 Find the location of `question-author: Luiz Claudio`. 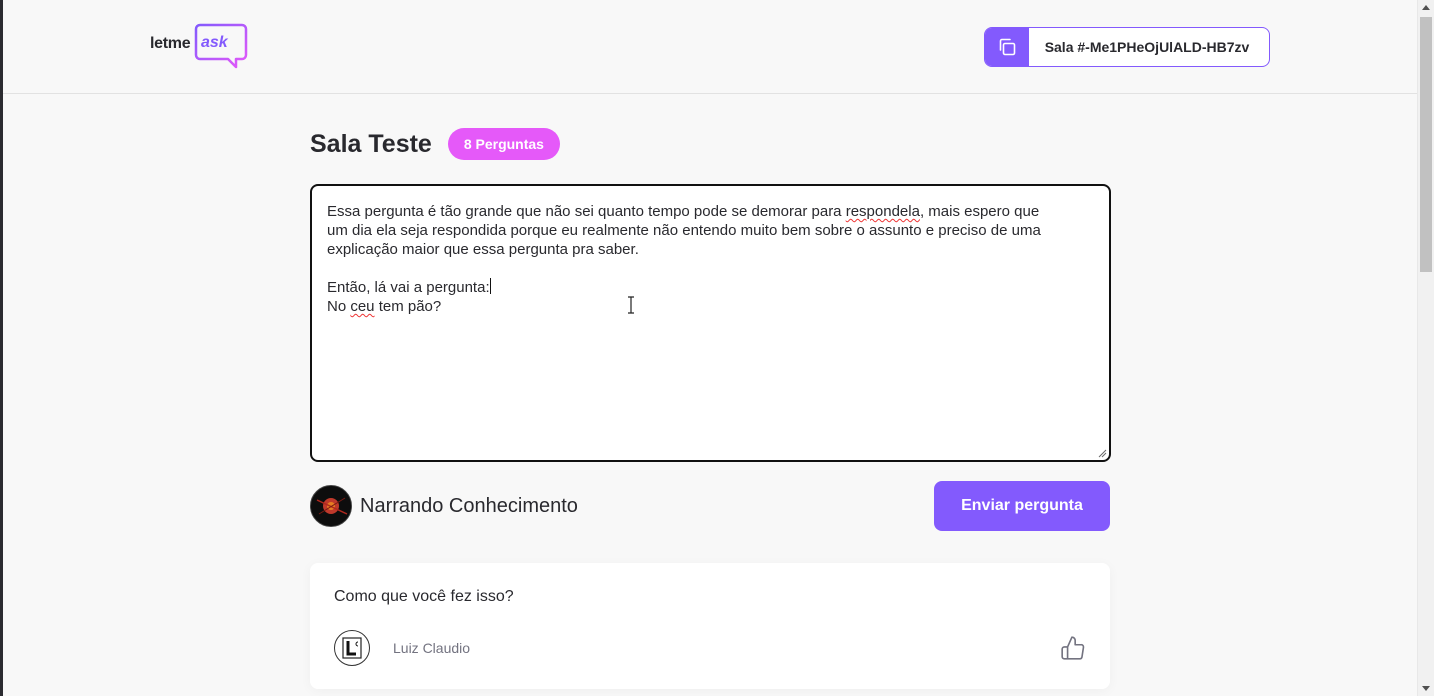

question-author: Luiz Claudio is located at coordinates (402, 648).